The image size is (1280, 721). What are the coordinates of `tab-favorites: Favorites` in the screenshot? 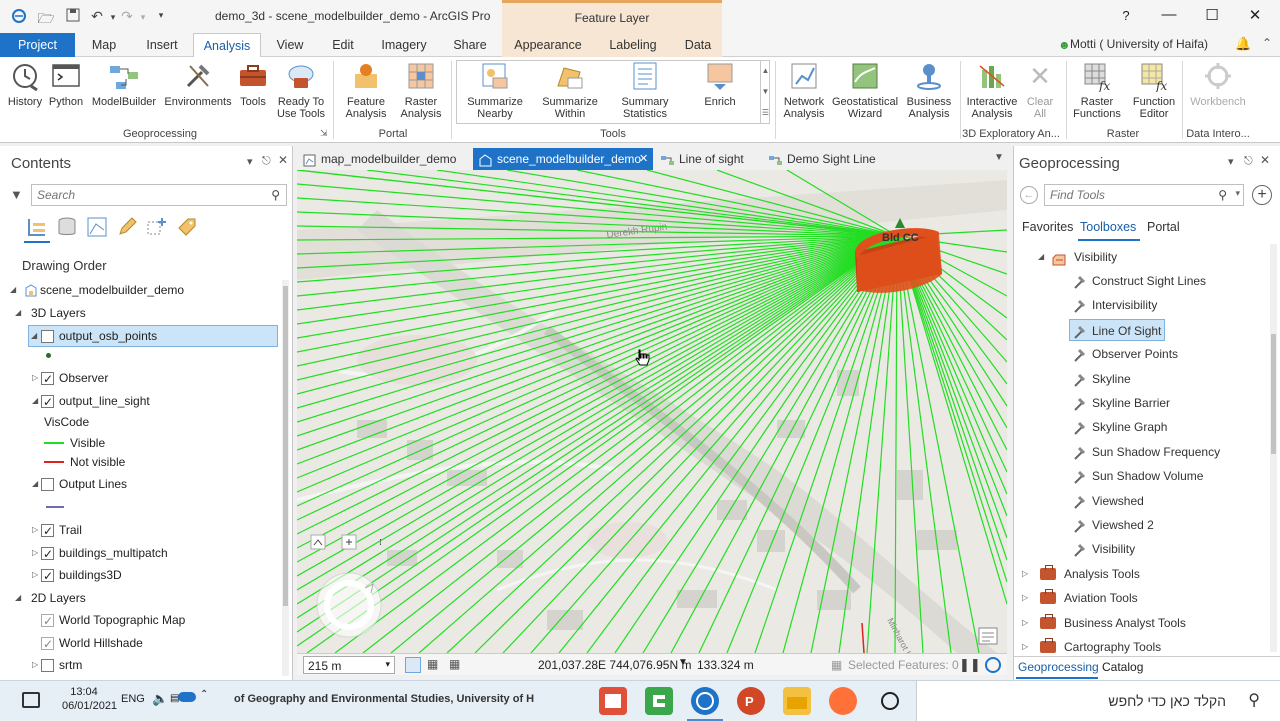 It's located at (1047, 227).